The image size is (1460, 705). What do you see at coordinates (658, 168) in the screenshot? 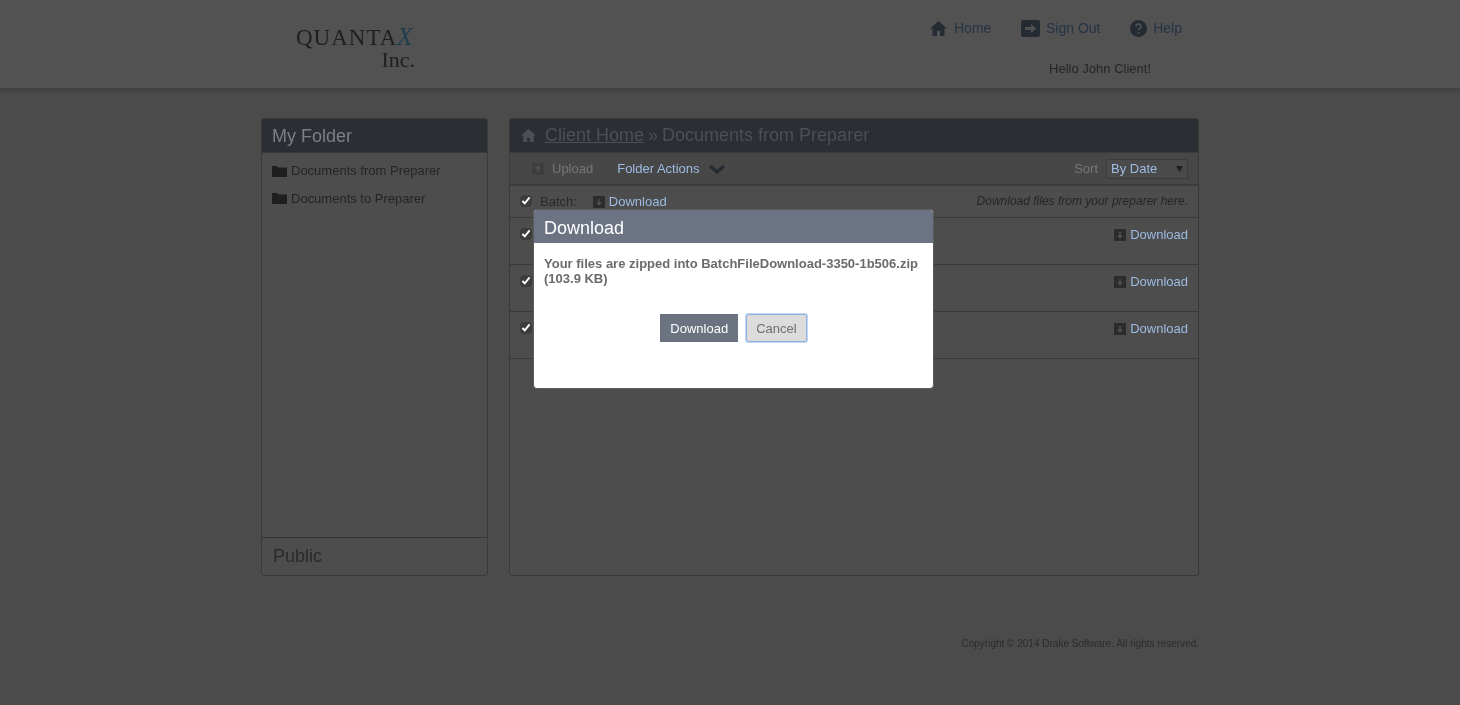
I see `folder-actions-link: Folder Actions` at bounding box center [658, 168].